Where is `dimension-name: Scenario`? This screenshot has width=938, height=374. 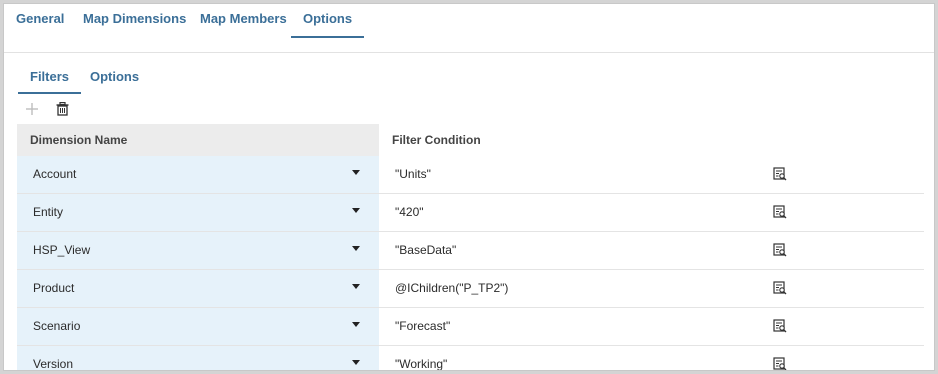
dimension-name: Scenario is located at coordinates (57, 326).